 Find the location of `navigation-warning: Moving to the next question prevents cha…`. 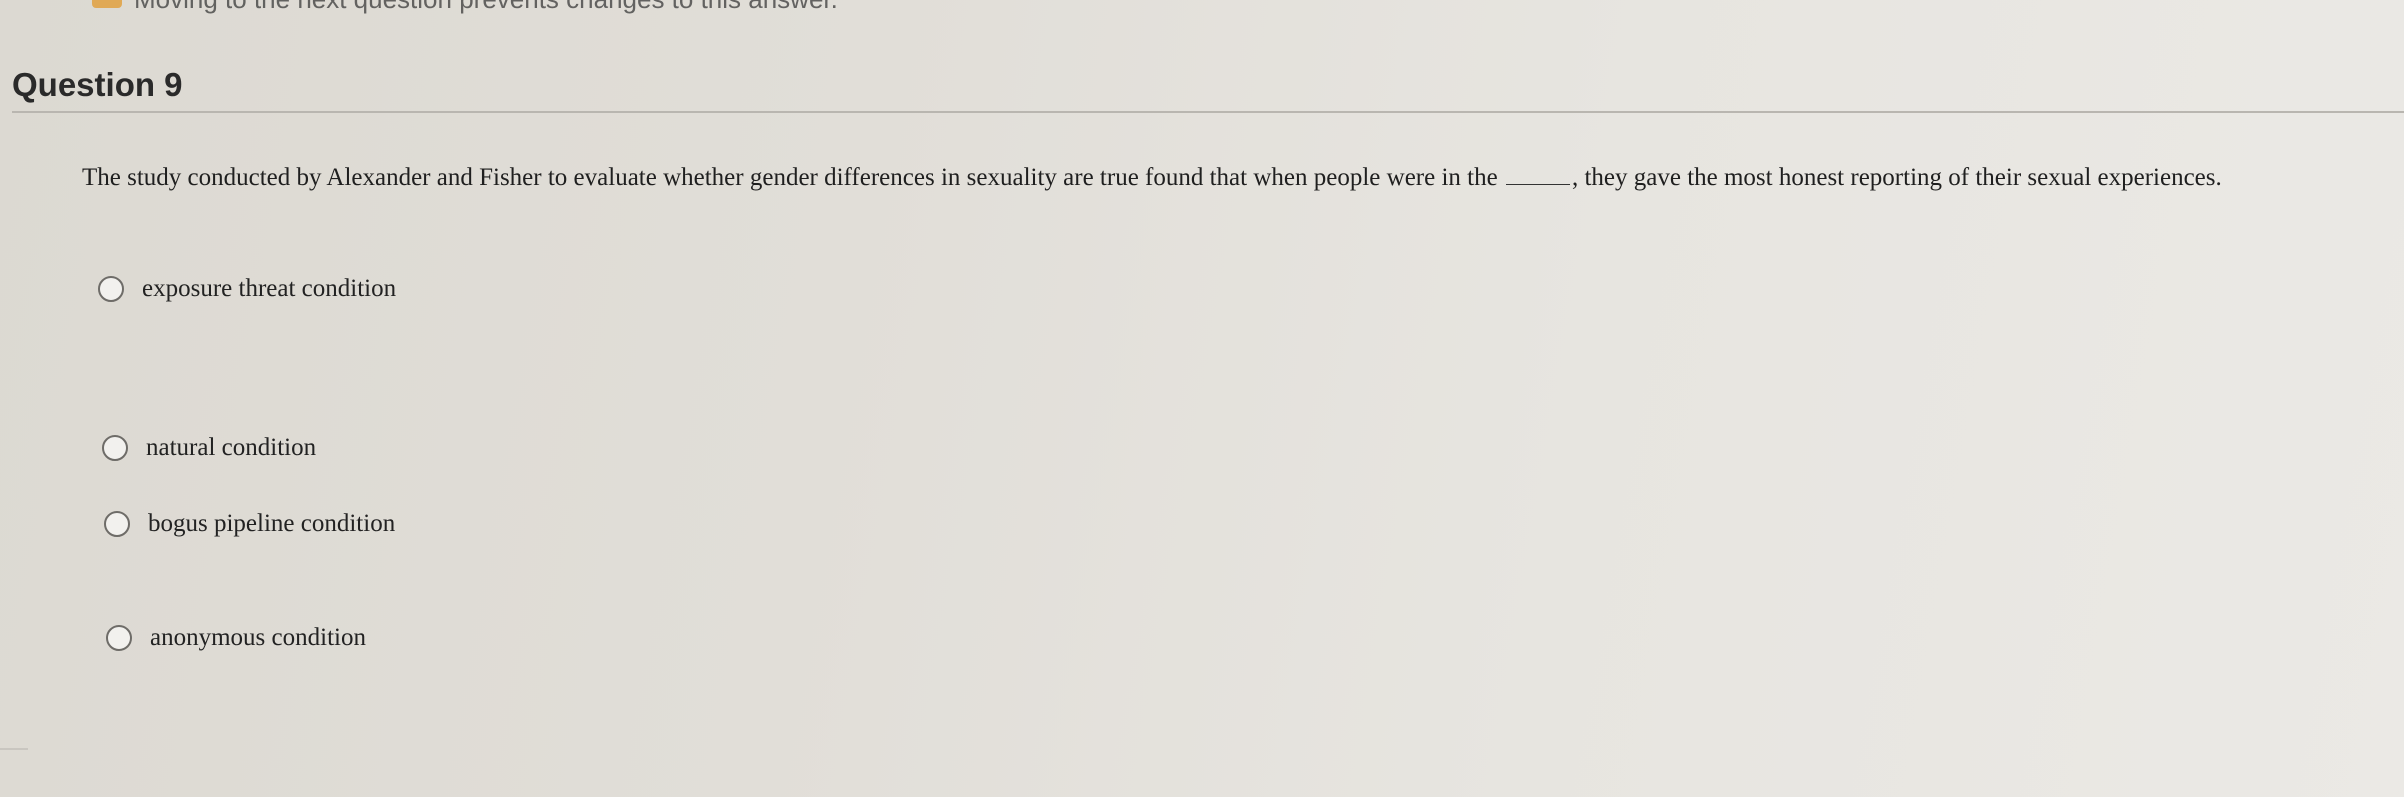

navigation-warning: Moving to the next question prevents cha… is located at coordinates (465, 7).